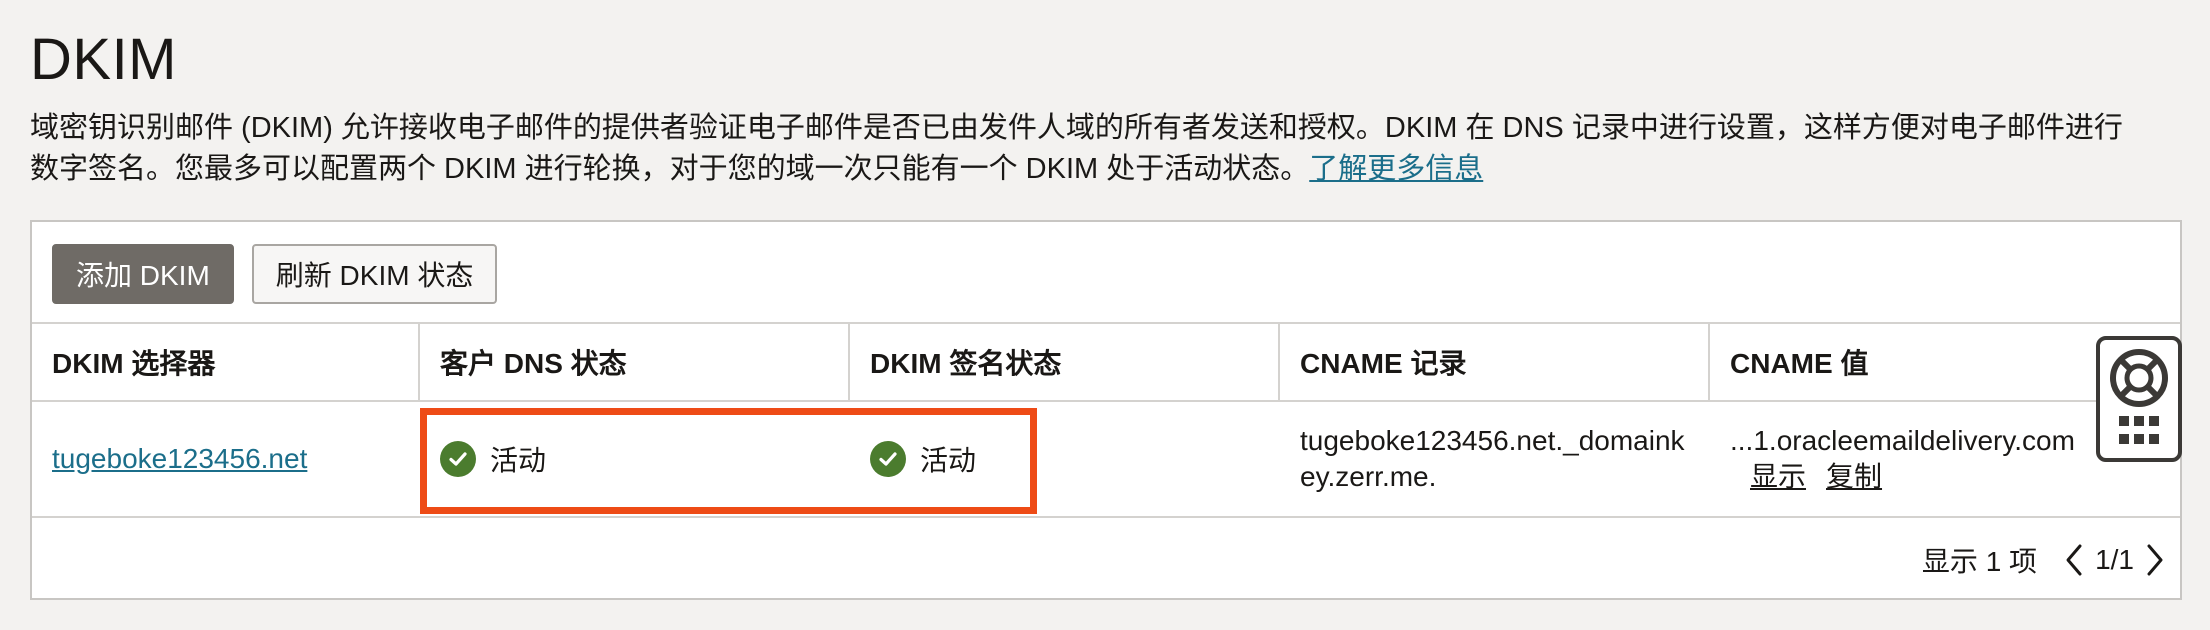 The height and width of the screenshot is (630, 2210). I want to click on column-header-selector: DKIM 选择器, so click(226, 362).